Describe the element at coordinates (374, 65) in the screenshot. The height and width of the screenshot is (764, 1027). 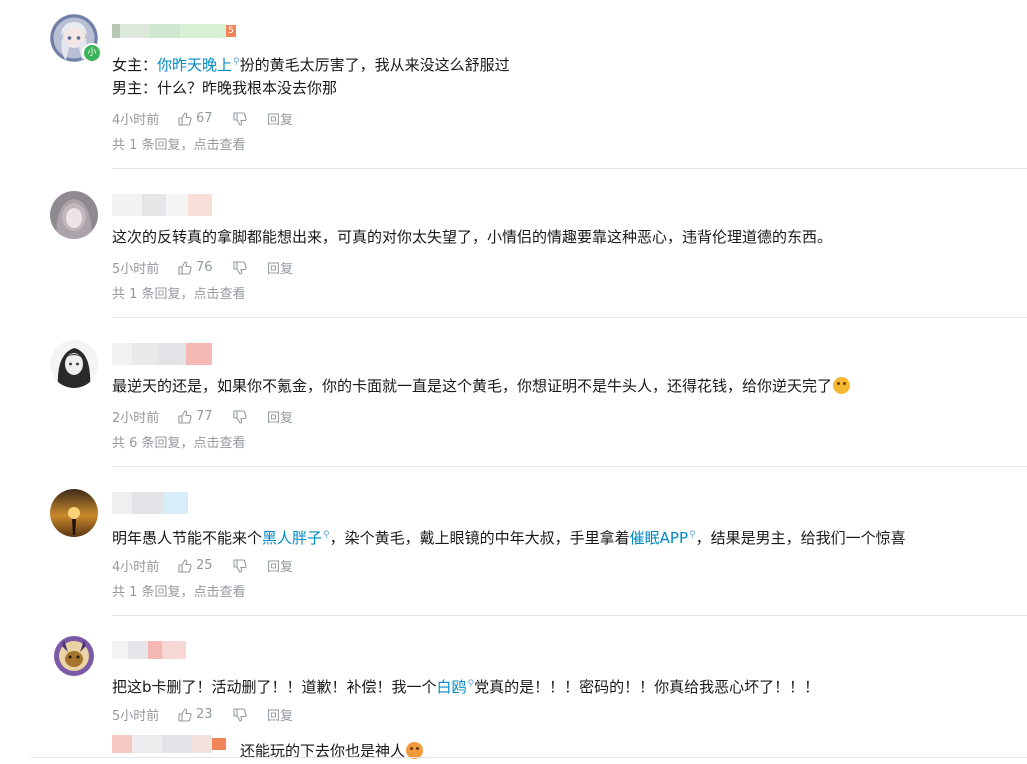
I see `comment-text-part: 扮的黄毛太厉害了，我从来没这么舒服过` at that location.